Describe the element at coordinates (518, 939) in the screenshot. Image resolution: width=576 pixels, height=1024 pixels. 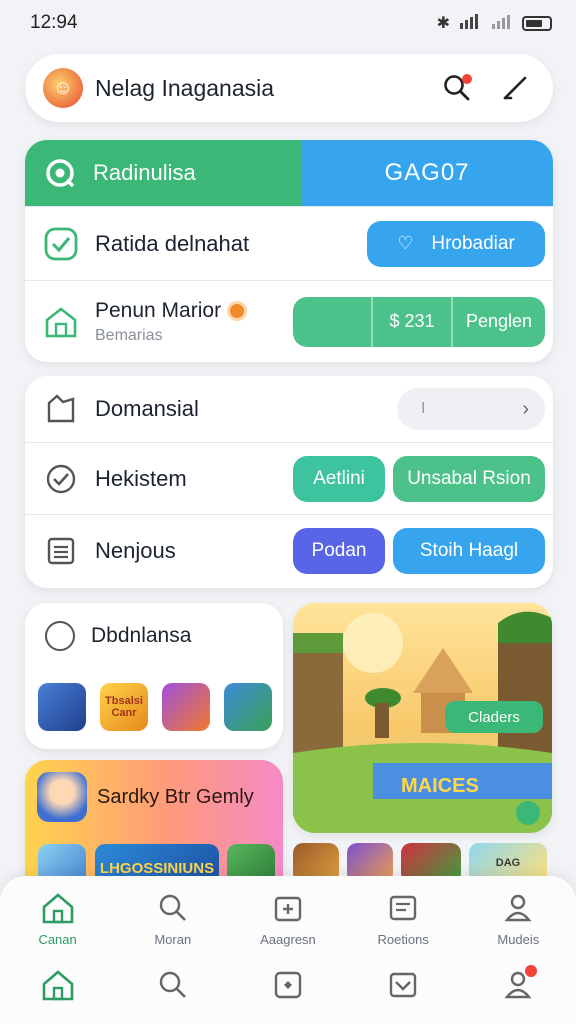
I see `nav-profile-label: Mudeis` at that location.